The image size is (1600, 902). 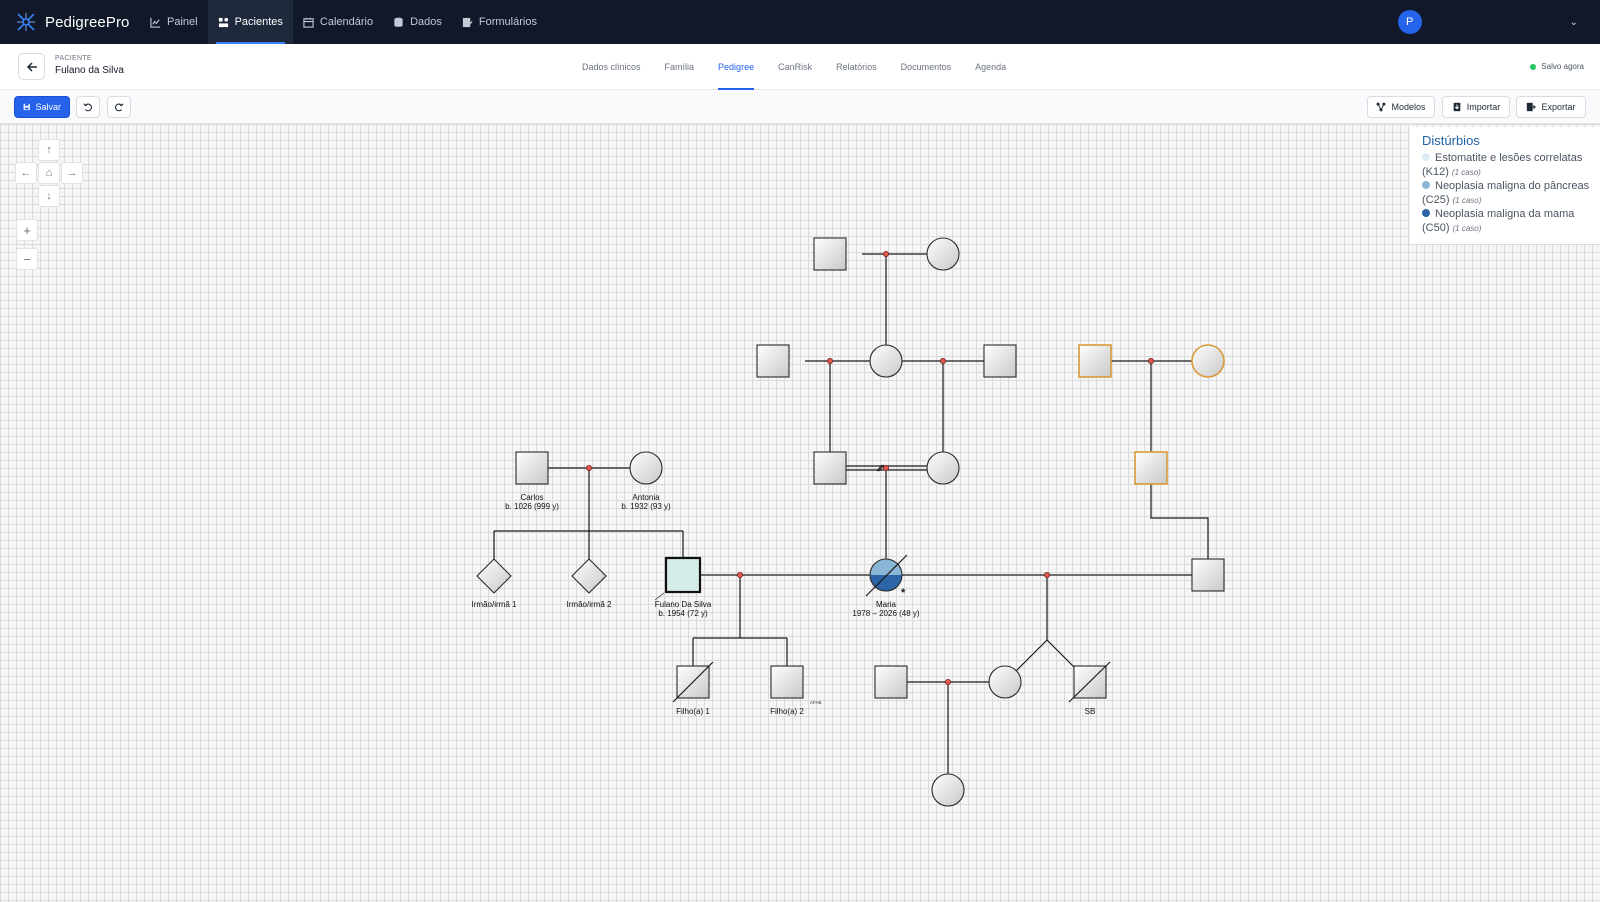 I want to click on child-1-label: Filho(a) 1, so click(x=693, y=711).